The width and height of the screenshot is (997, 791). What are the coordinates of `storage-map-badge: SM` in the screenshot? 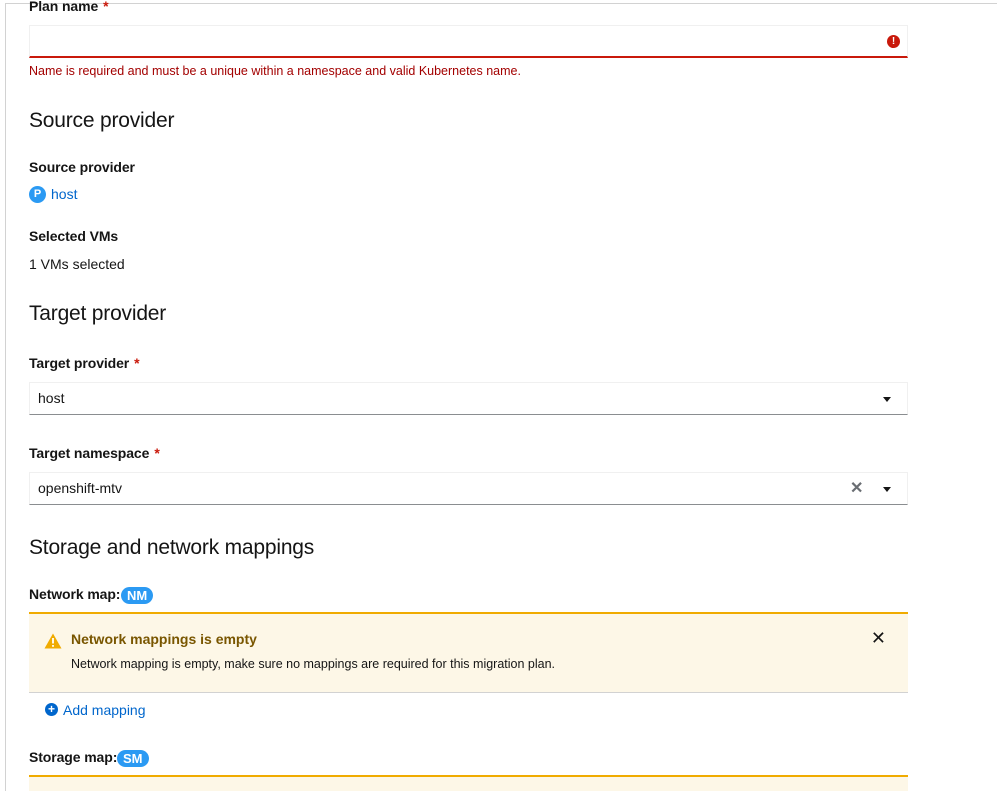 It's located at (133, 758).